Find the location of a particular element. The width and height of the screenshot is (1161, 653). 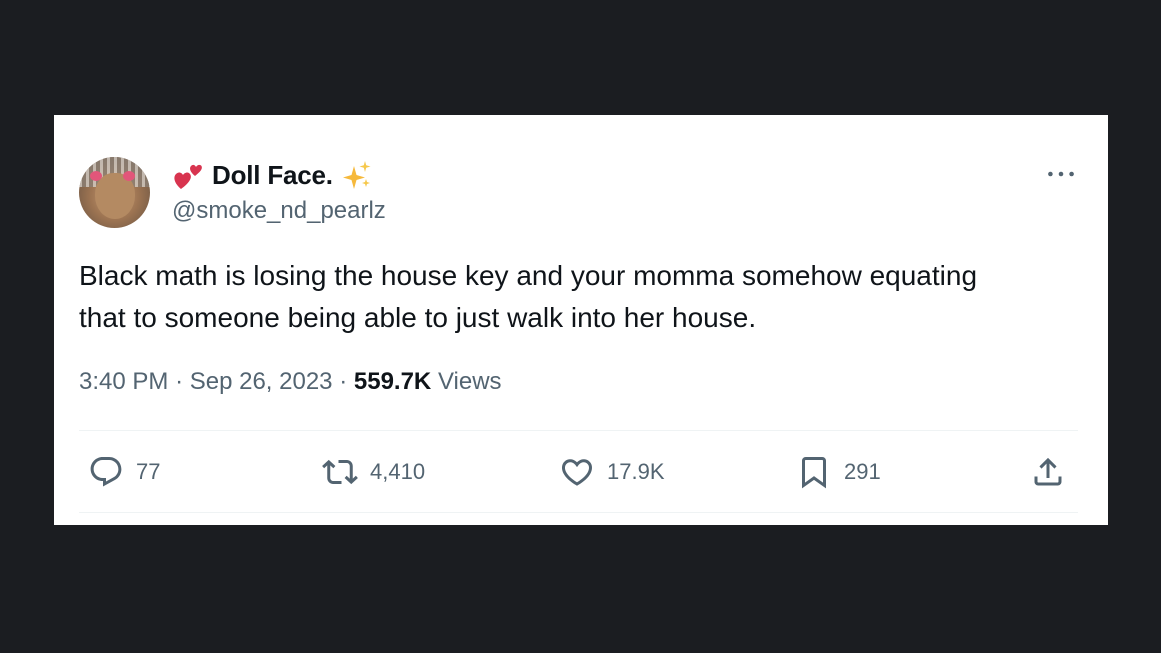

views-label: Views is located at coordinates (469, 381).